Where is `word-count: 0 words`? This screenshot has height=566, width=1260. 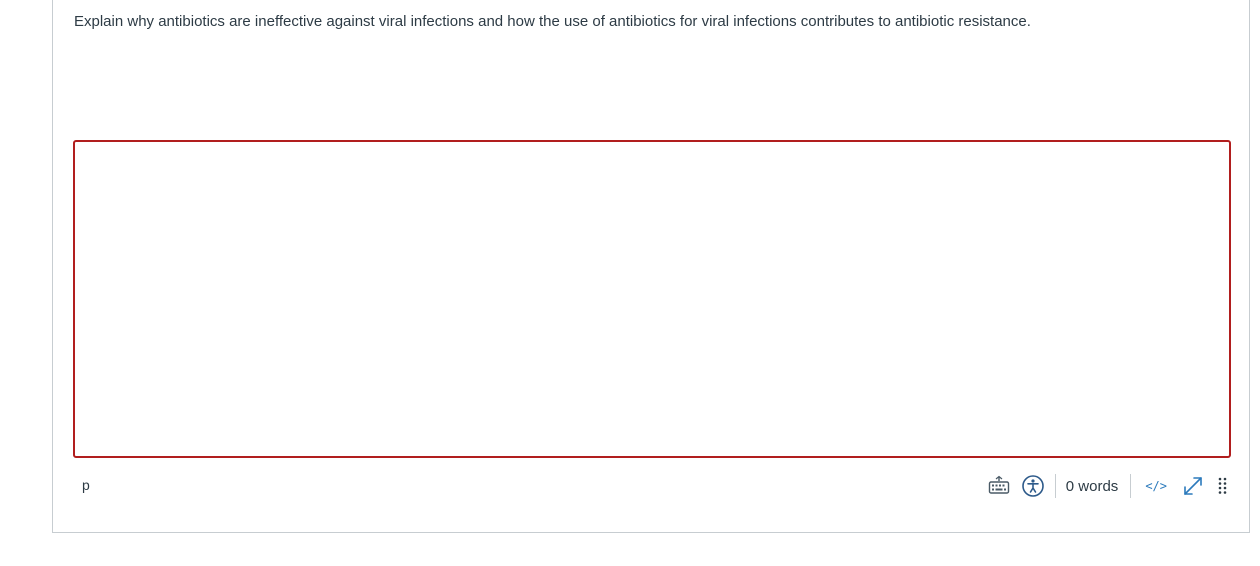
word-count: 0 words is located at coordinates (1092, 486).